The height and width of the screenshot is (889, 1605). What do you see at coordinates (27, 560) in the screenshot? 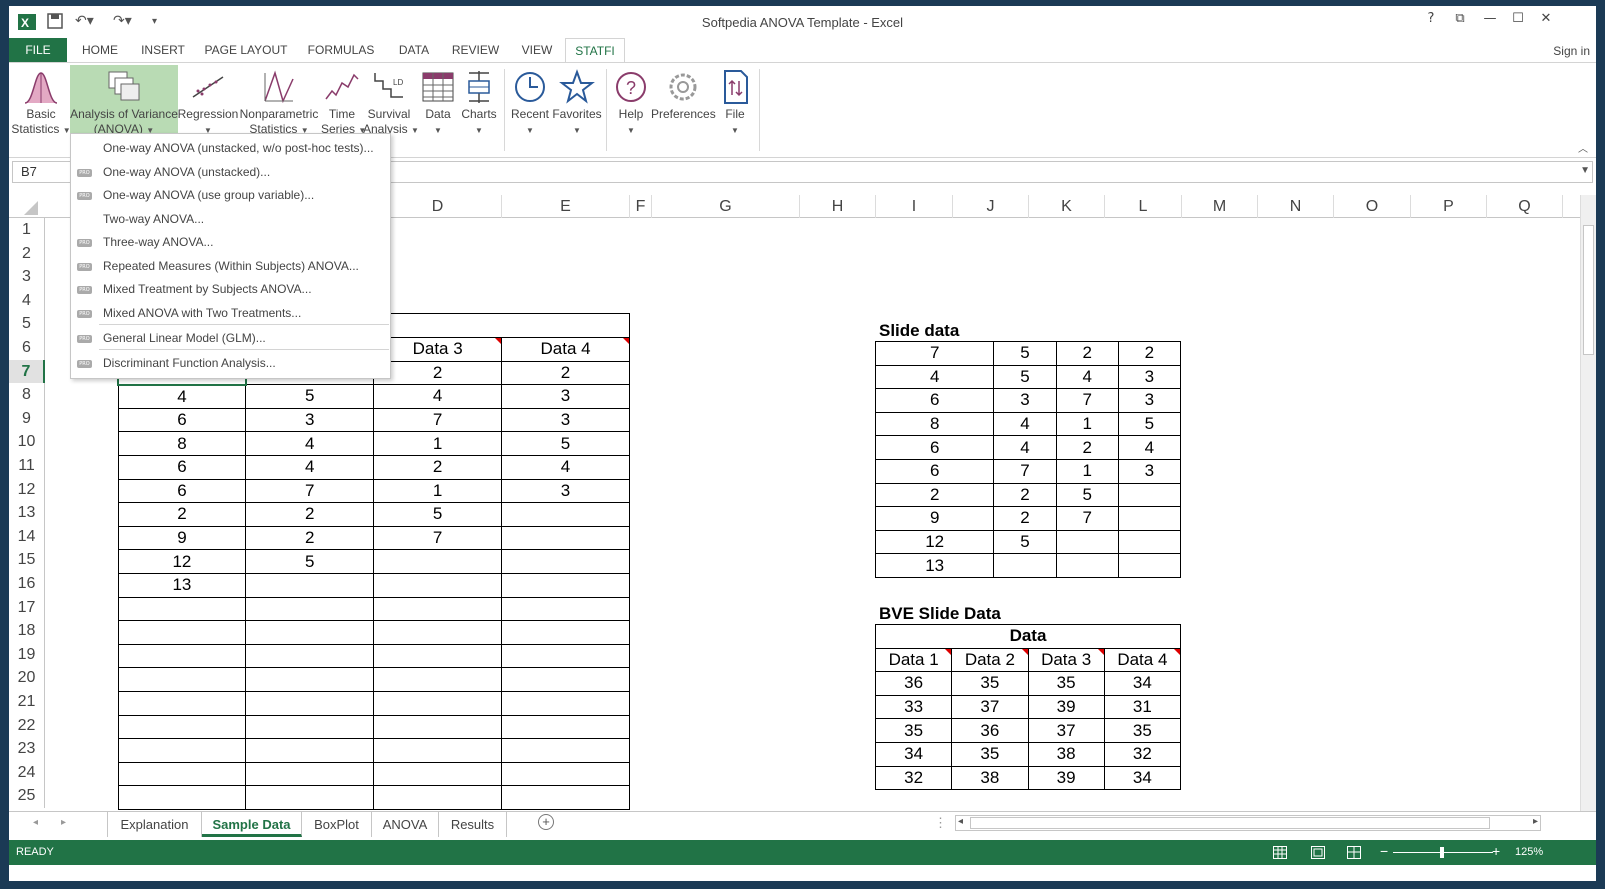
I see `row-header: 15` at bounding box center [27, 560].